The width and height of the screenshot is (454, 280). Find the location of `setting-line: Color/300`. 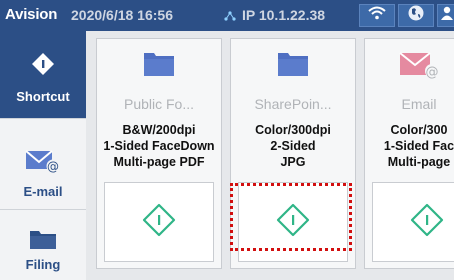

setting-line: Color/300 is located at coordinates (419, 130).